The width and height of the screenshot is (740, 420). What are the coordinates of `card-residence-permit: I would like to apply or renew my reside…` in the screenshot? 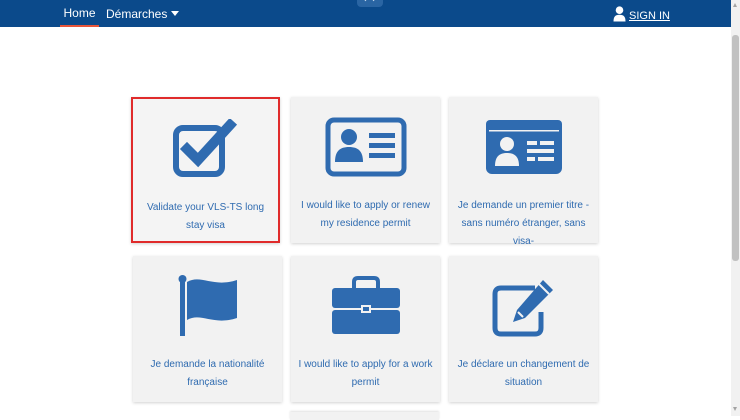 It's located at (365, 170).